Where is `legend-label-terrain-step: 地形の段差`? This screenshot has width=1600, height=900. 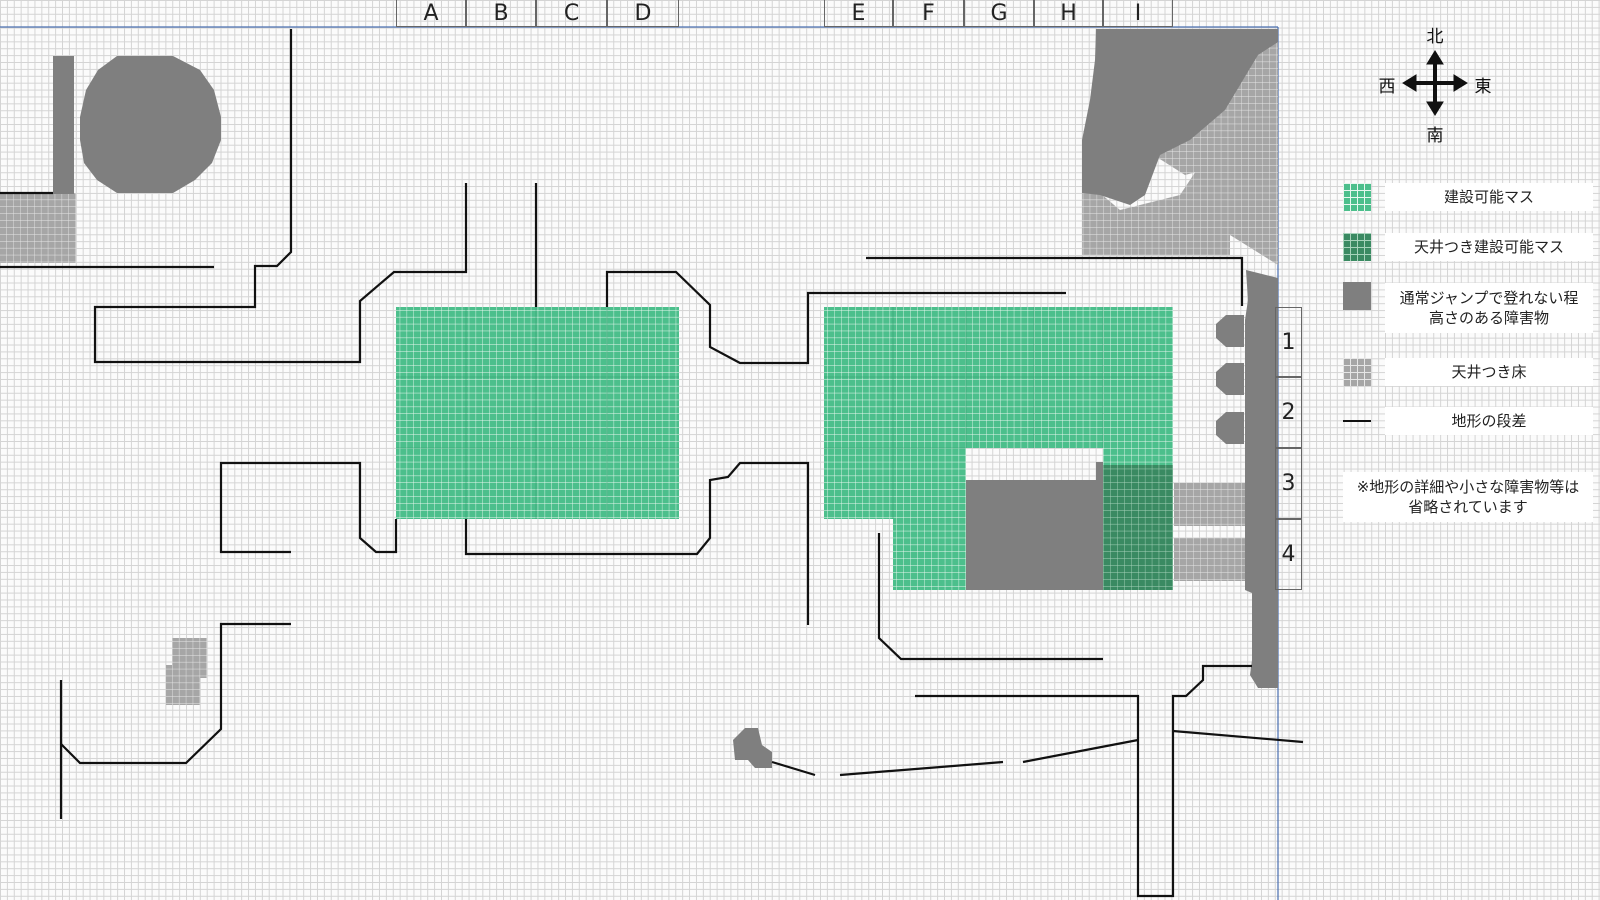 legend-label-terrain-step: 地形の段差 is located at coordinates (1489, 421).